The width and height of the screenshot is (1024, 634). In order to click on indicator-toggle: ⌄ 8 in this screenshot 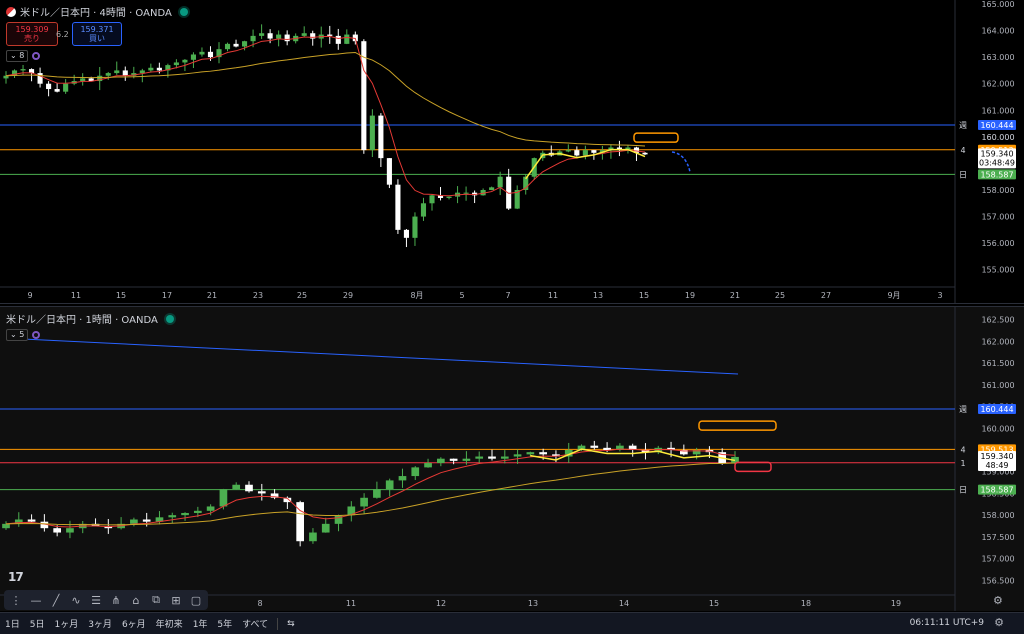, I will do `click(17, 56)`.